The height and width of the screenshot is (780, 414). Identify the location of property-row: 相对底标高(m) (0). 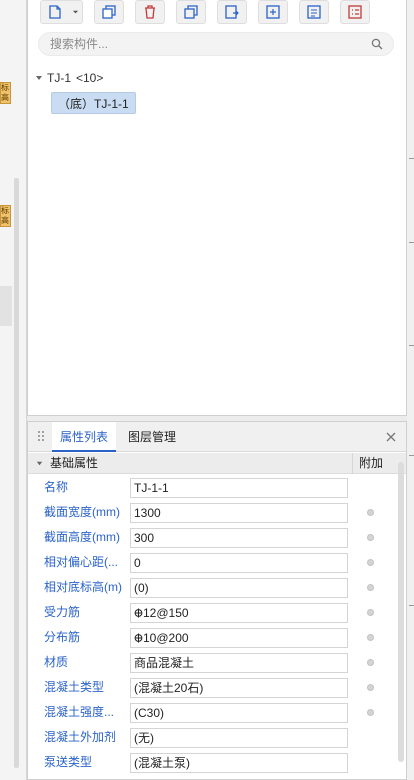
(211, 587).